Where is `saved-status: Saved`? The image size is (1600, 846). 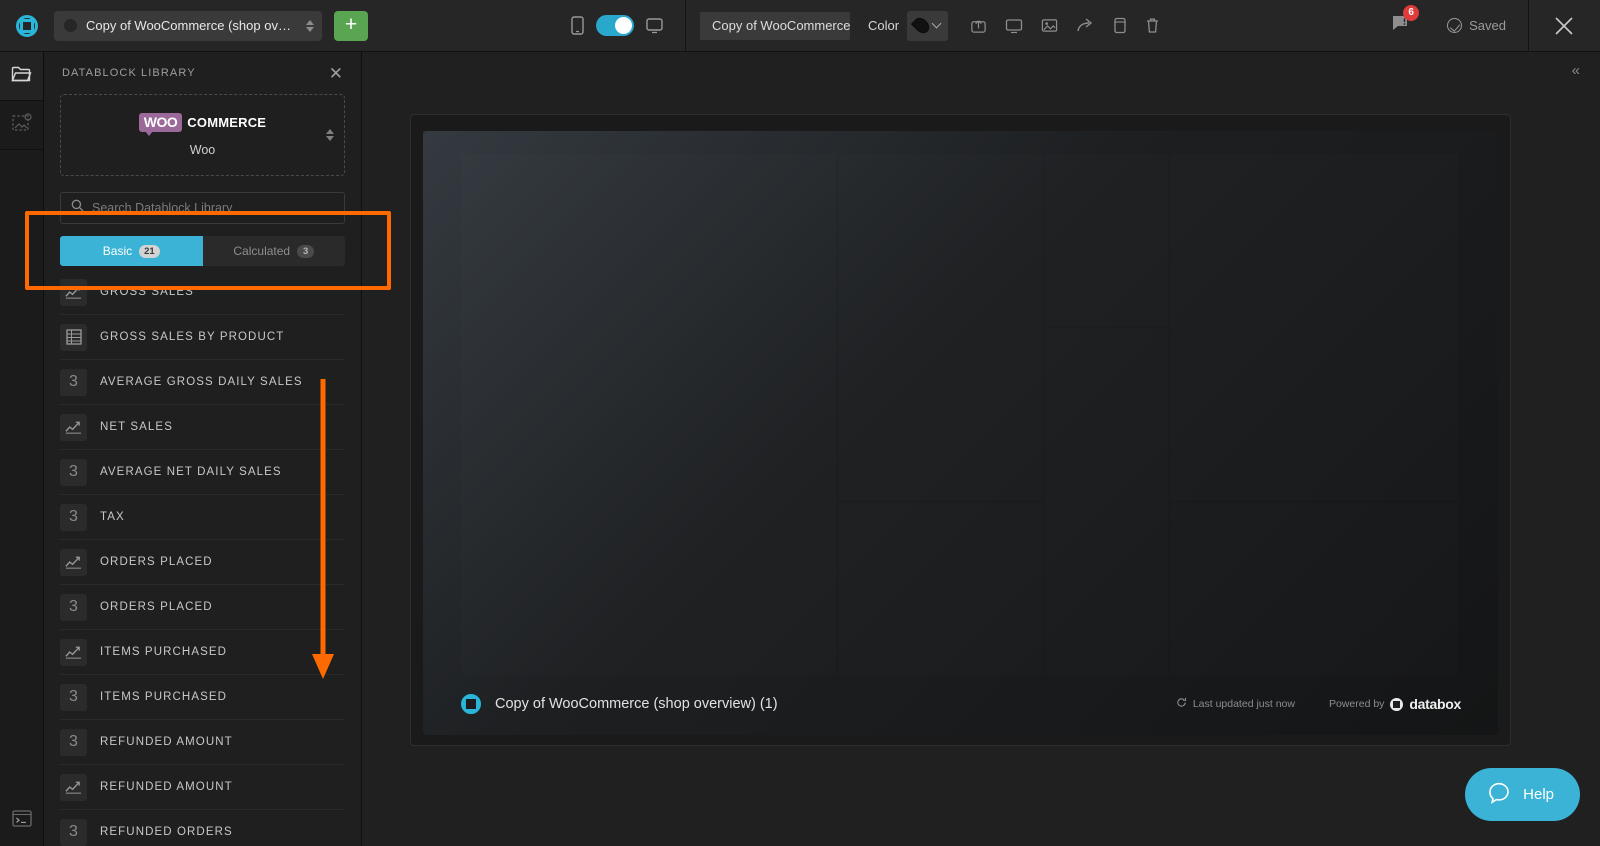 saved-status: Saved is located at coordinates (1476, 25).